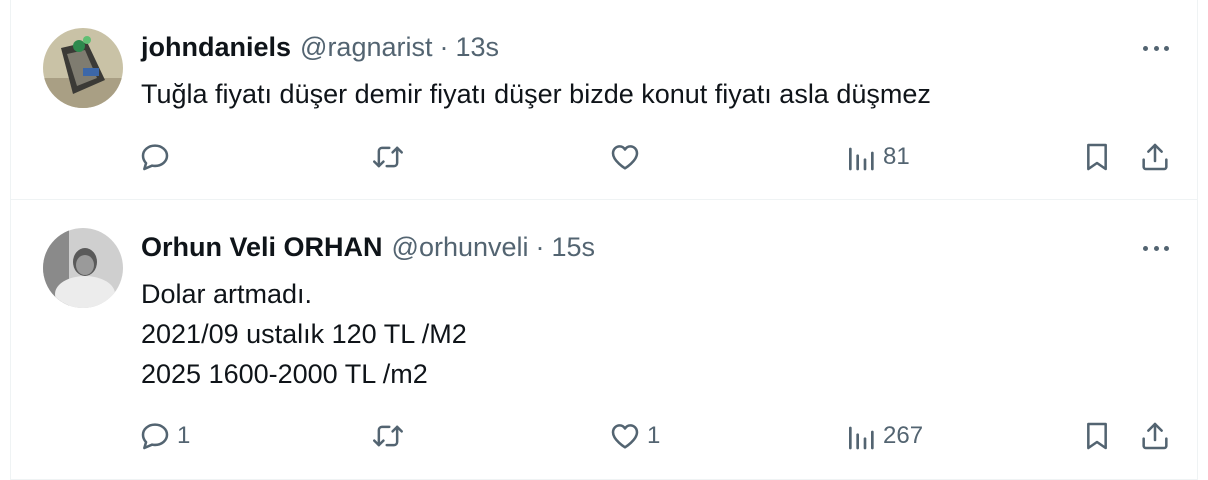 The height and width of the screenshot is (480, 1208). What do you see at coordinates (896, 156) in the screenshot?
I see `views-count: 81` at bounding box center [896, 156].